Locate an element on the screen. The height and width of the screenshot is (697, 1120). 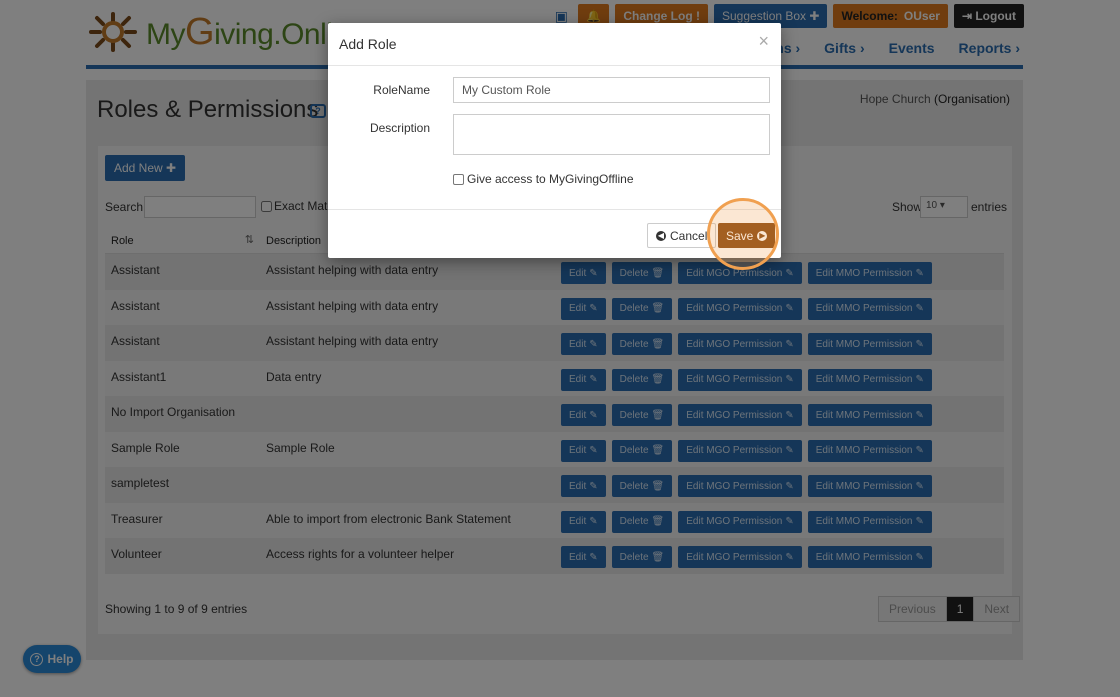
role-name-input is located at coordinates (611, 90).